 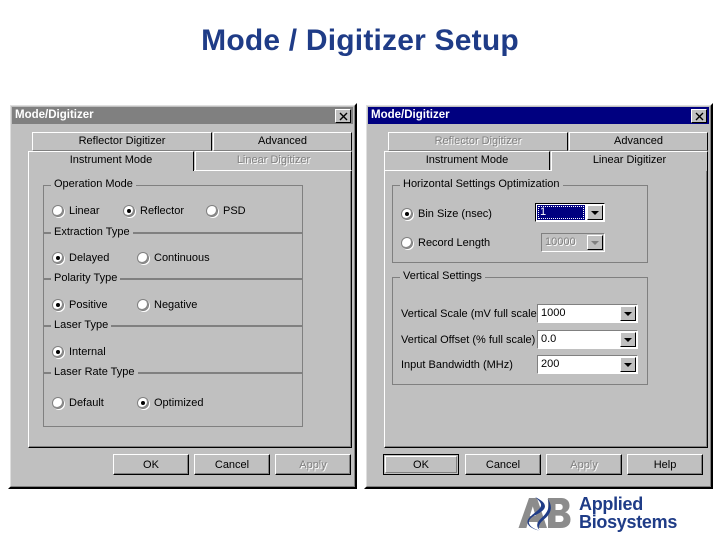 I want to click on radio-laser-rate-optimized: Optimized, so click(x=170, y=403).